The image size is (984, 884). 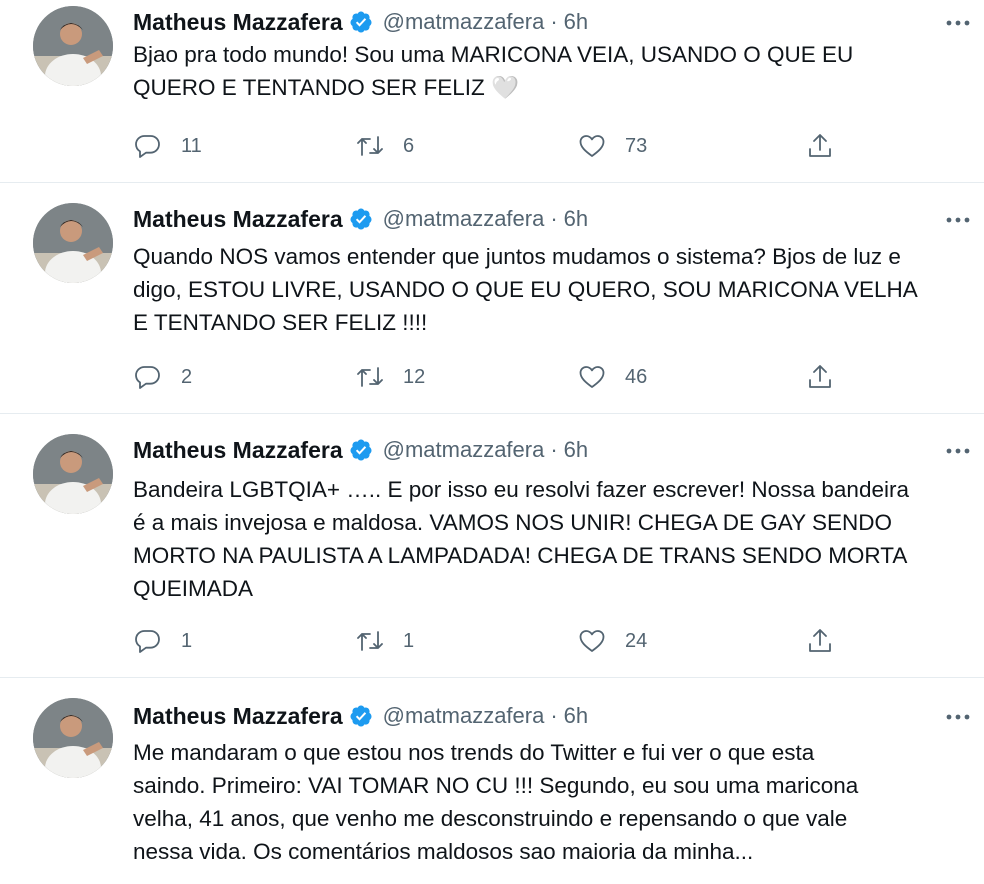 I want to click on tweet-actions: 2 12 46, so click(x=493, y=377).